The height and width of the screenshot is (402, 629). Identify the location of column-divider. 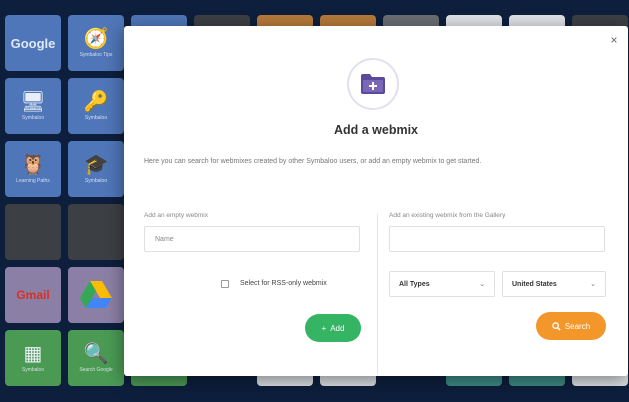
(377, 294).